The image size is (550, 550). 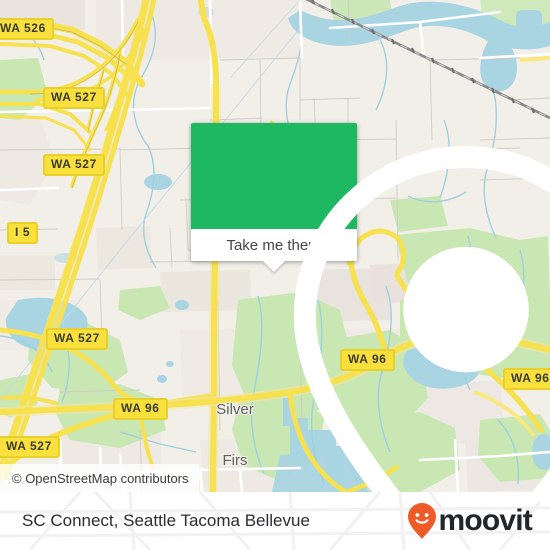 I want to click on page-title: SC Connect, Seattle Tacoma Bellevue, so click(x=166, y=520).